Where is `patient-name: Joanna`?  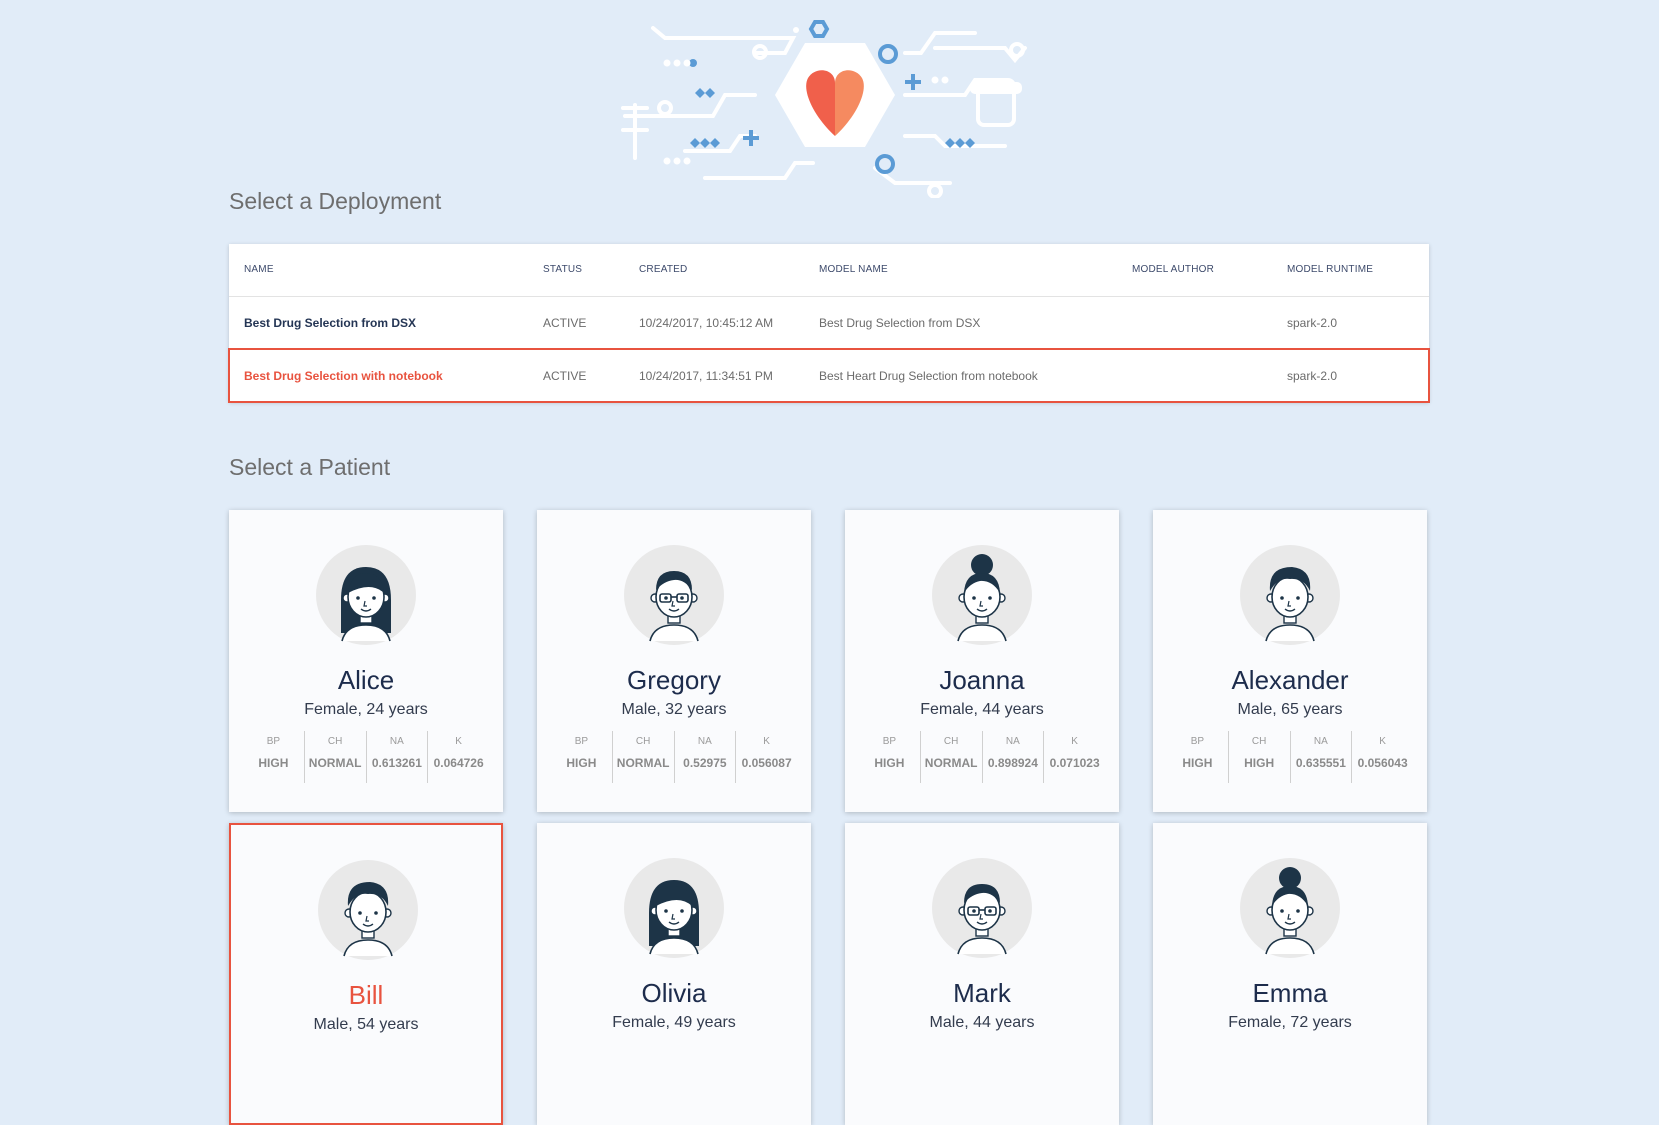
patient-name: Joanna is located at coordinates (982, 680).